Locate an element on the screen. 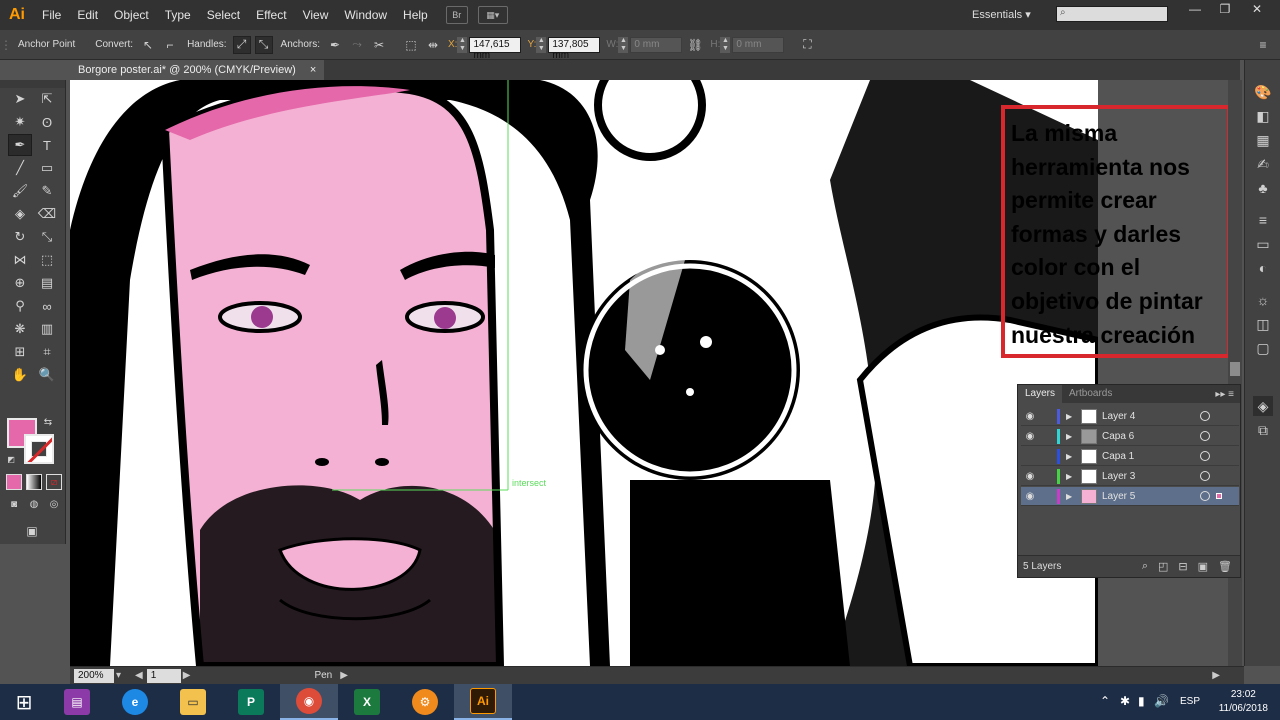  direct-selection-tool-icon: ⇱ is located at coordinates (47, 99).